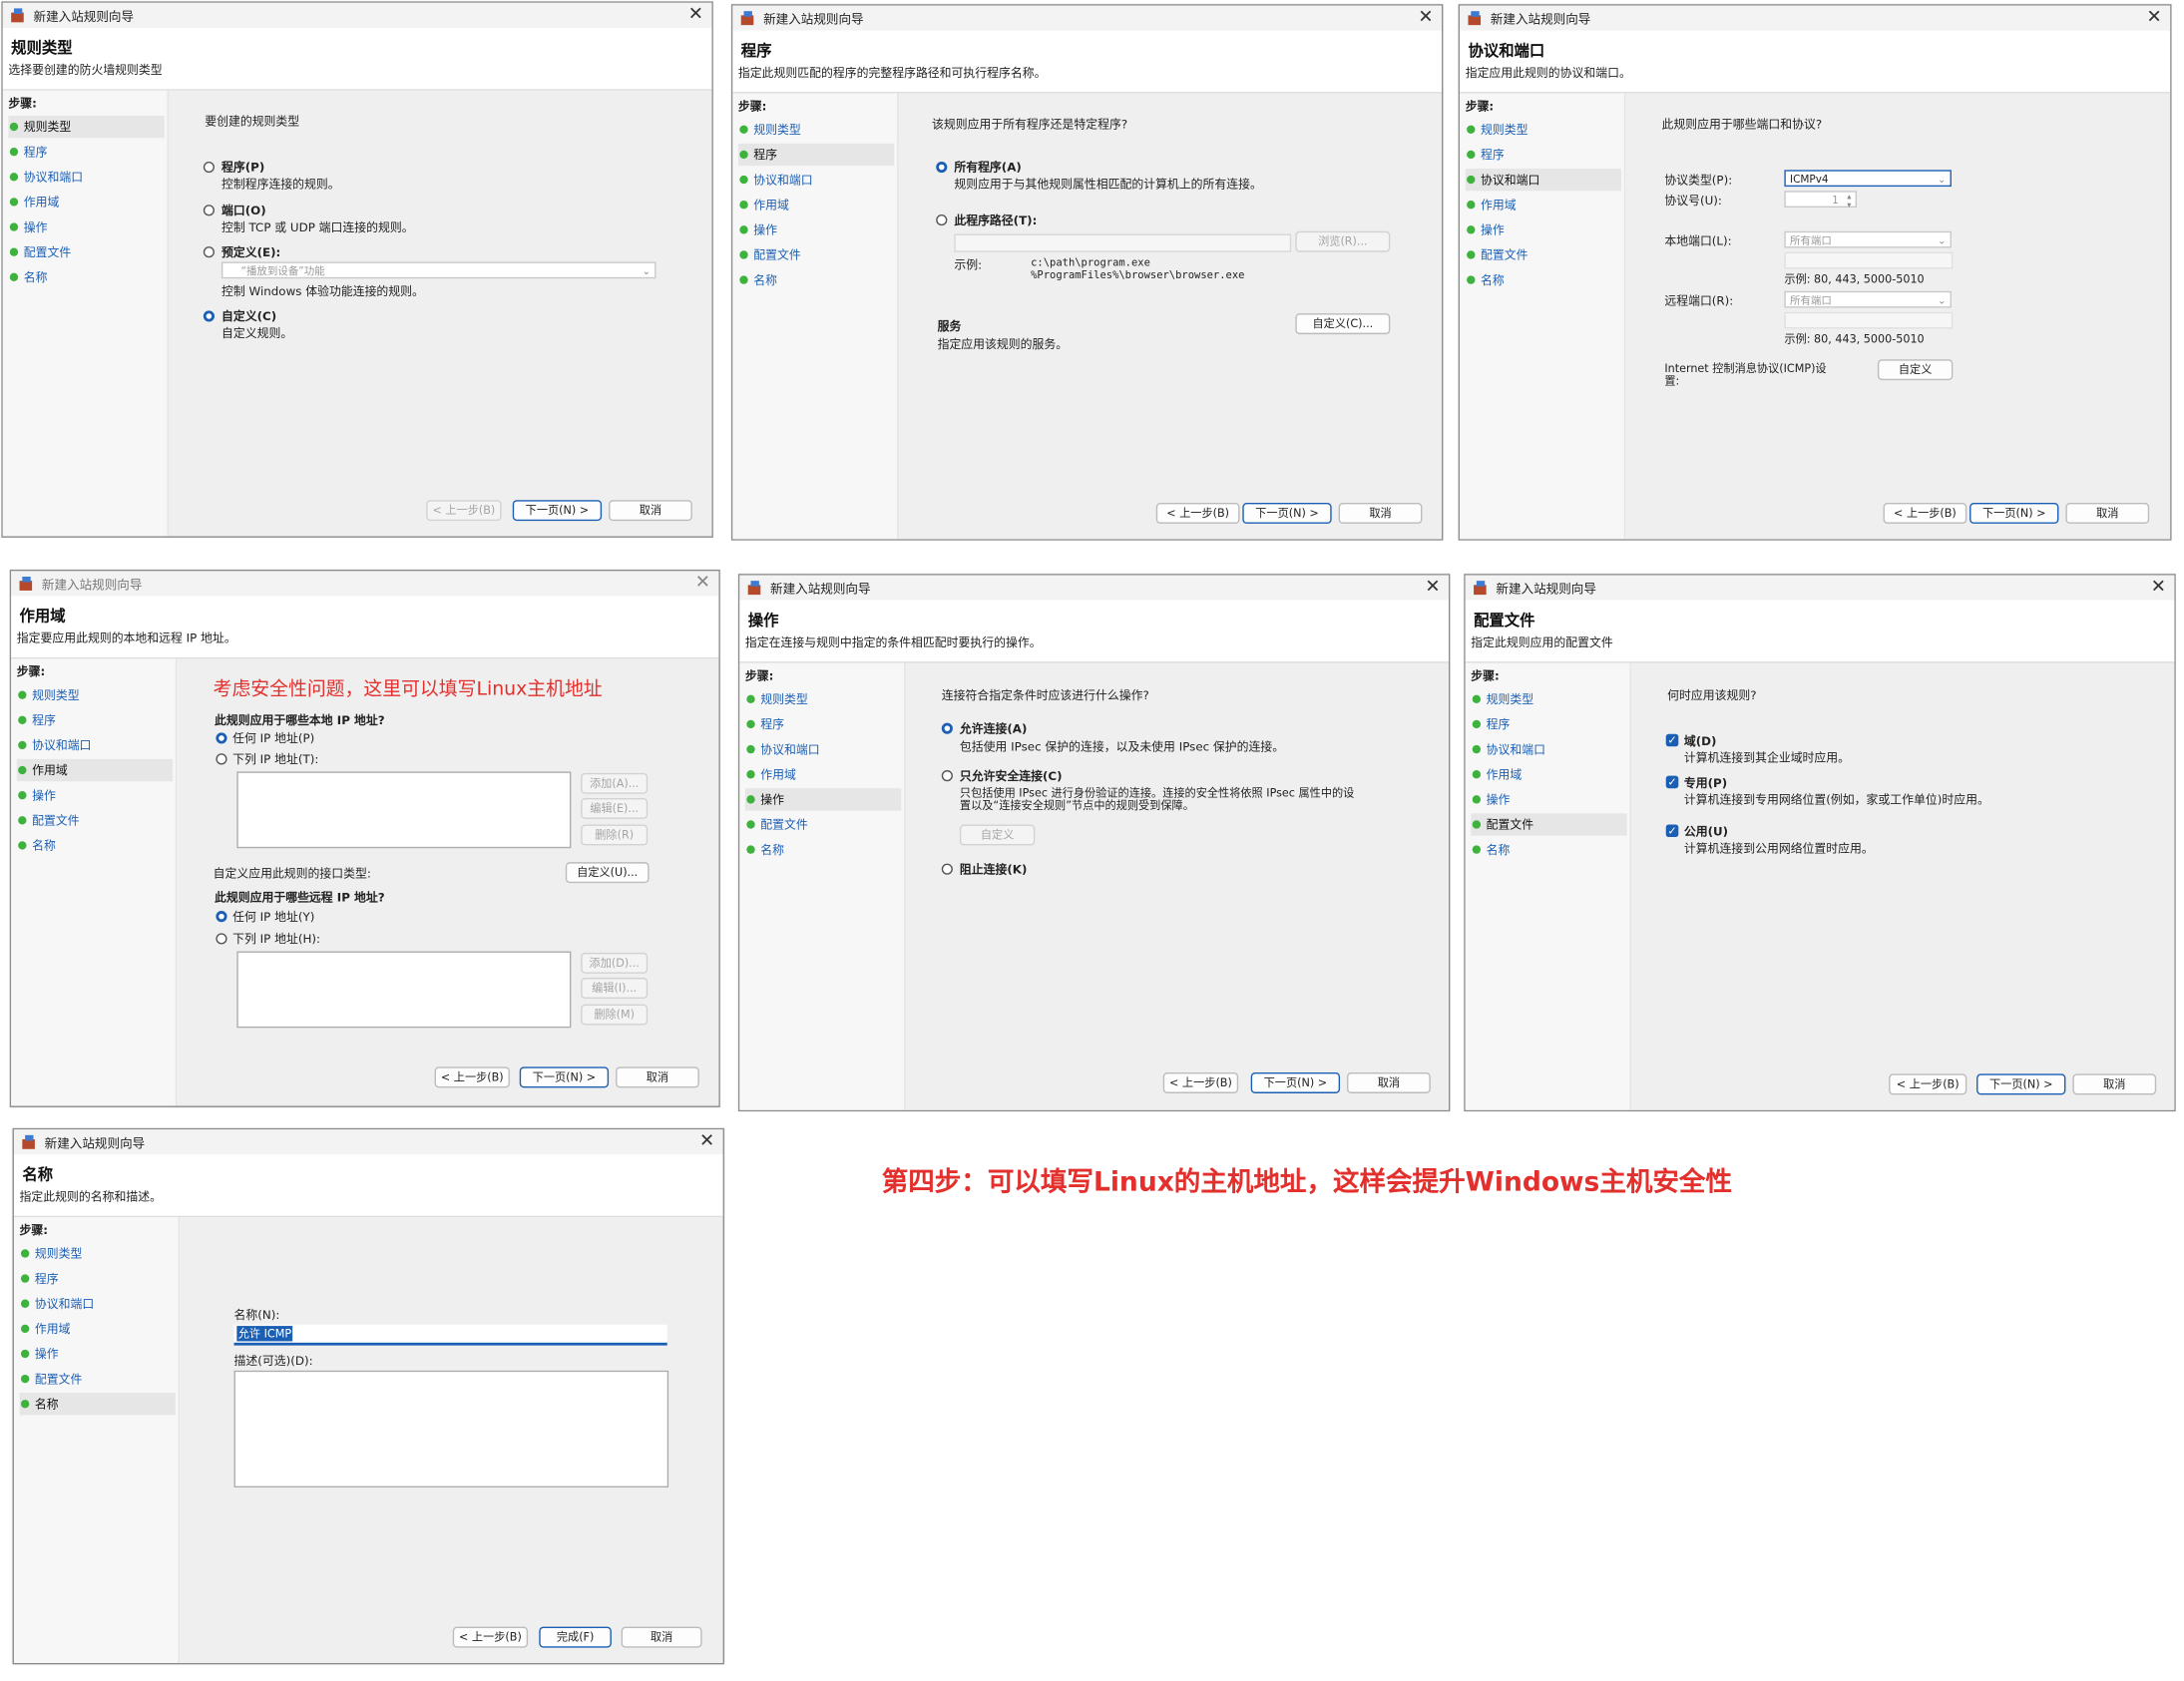 Image resolution: width=2184 pixels, height=1681 pixels. What do you see at coordinates (209, 167) in the screenshot?
I see `radio-program` at bounding box center [209, 167].